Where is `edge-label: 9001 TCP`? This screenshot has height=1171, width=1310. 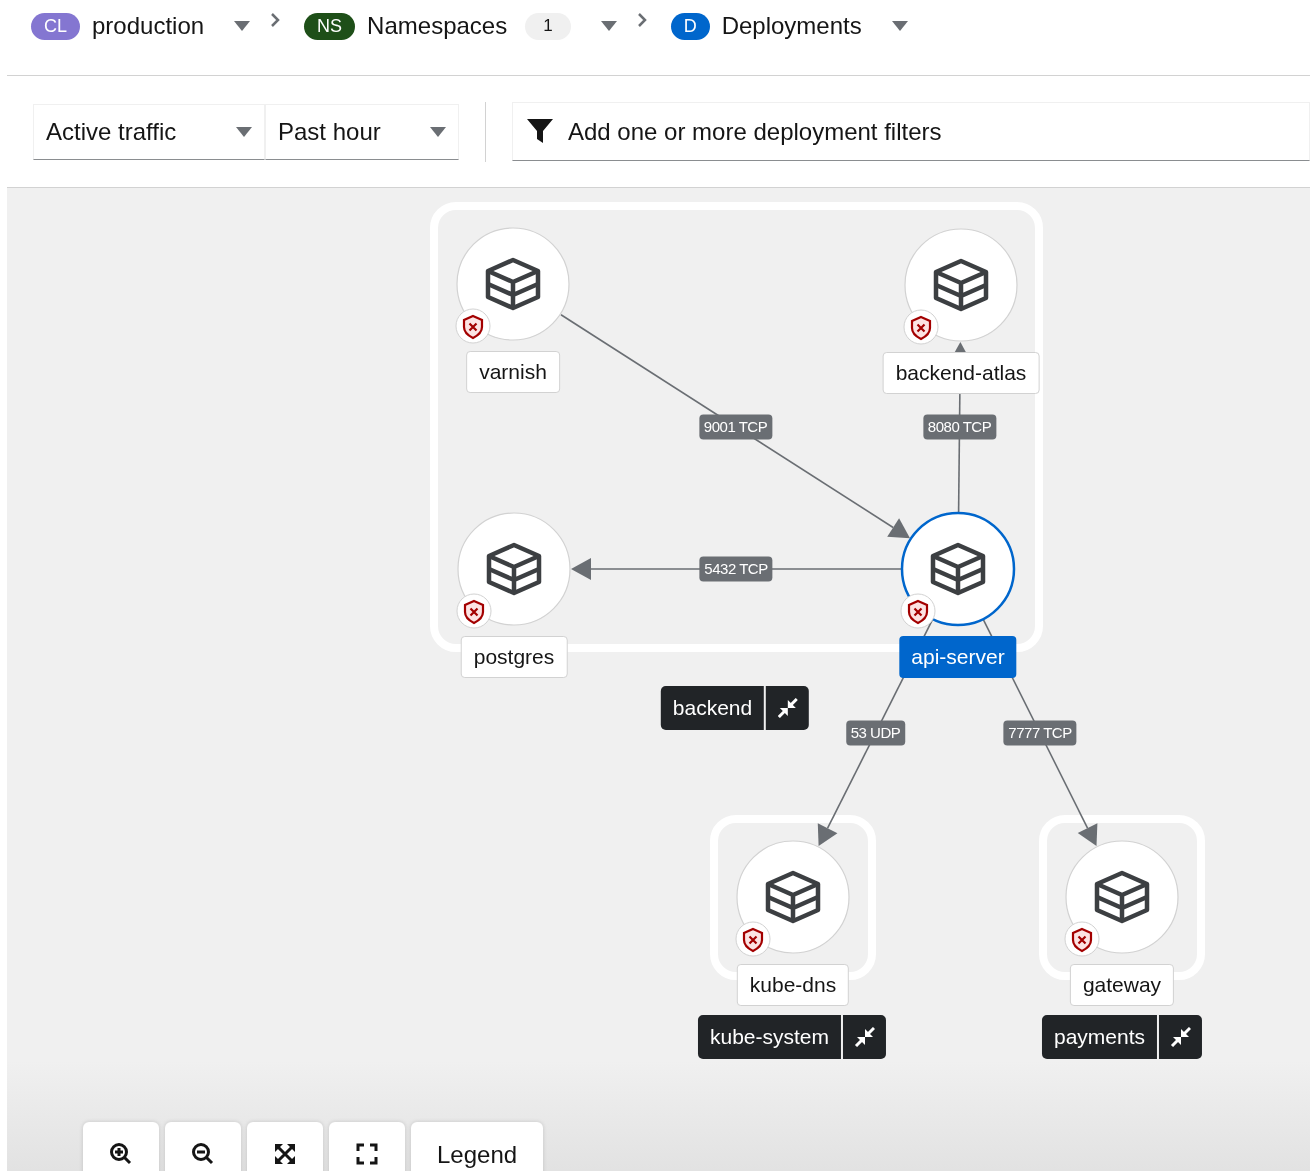
edge-label: 9001 TCP is located at coordinates (735, 426).